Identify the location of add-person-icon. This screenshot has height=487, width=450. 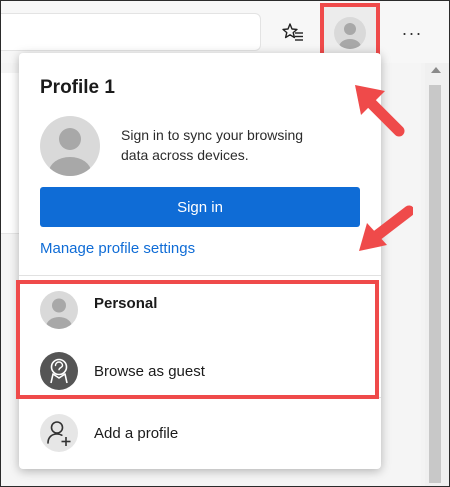
(59, 433).